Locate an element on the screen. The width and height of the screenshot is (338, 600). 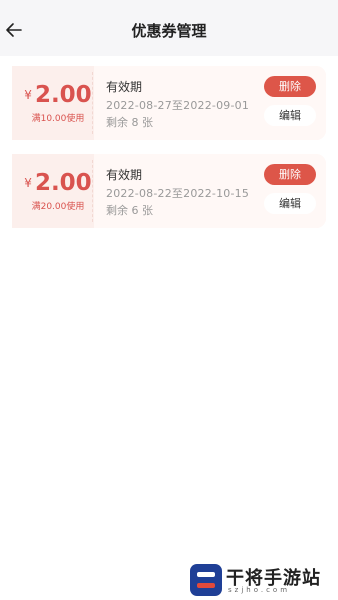
nav-bar: 优惠券管理 is located at coordinates (169, 28).